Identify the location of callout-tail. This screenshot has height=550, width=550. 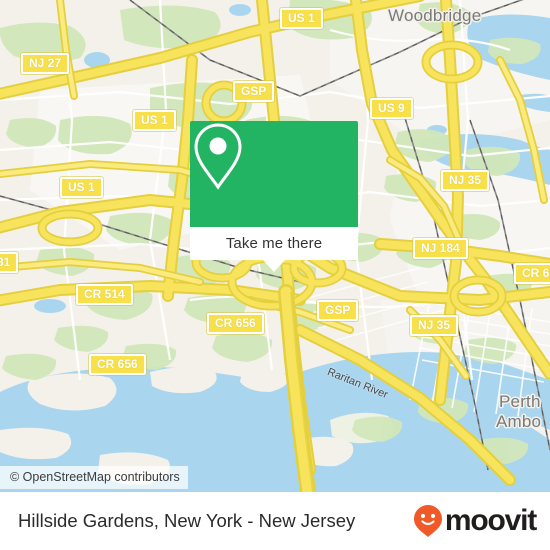
(274, 266).